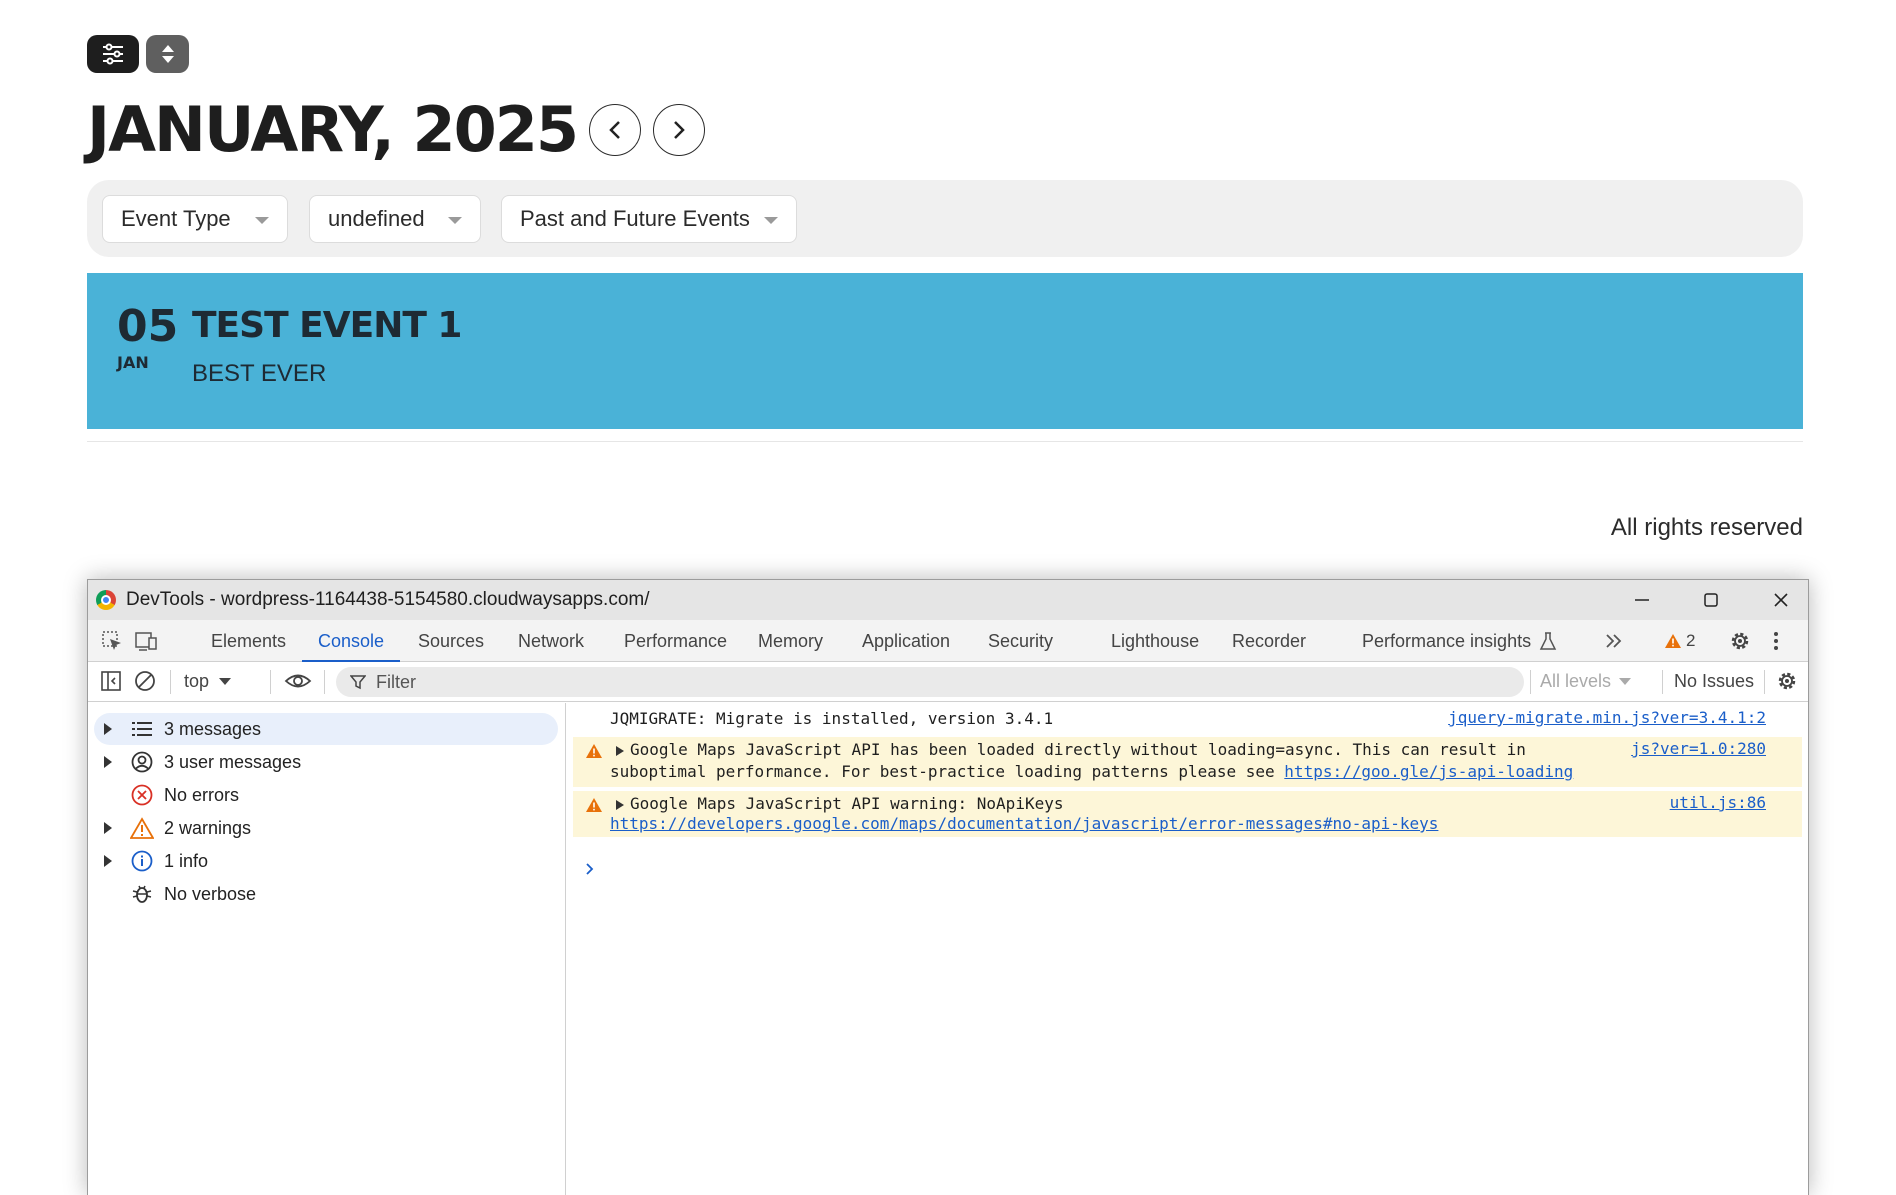  Describe the element at coordinates (326, 861) in the screenshot. I see `sidebar-item-info: 1 info` at that location.